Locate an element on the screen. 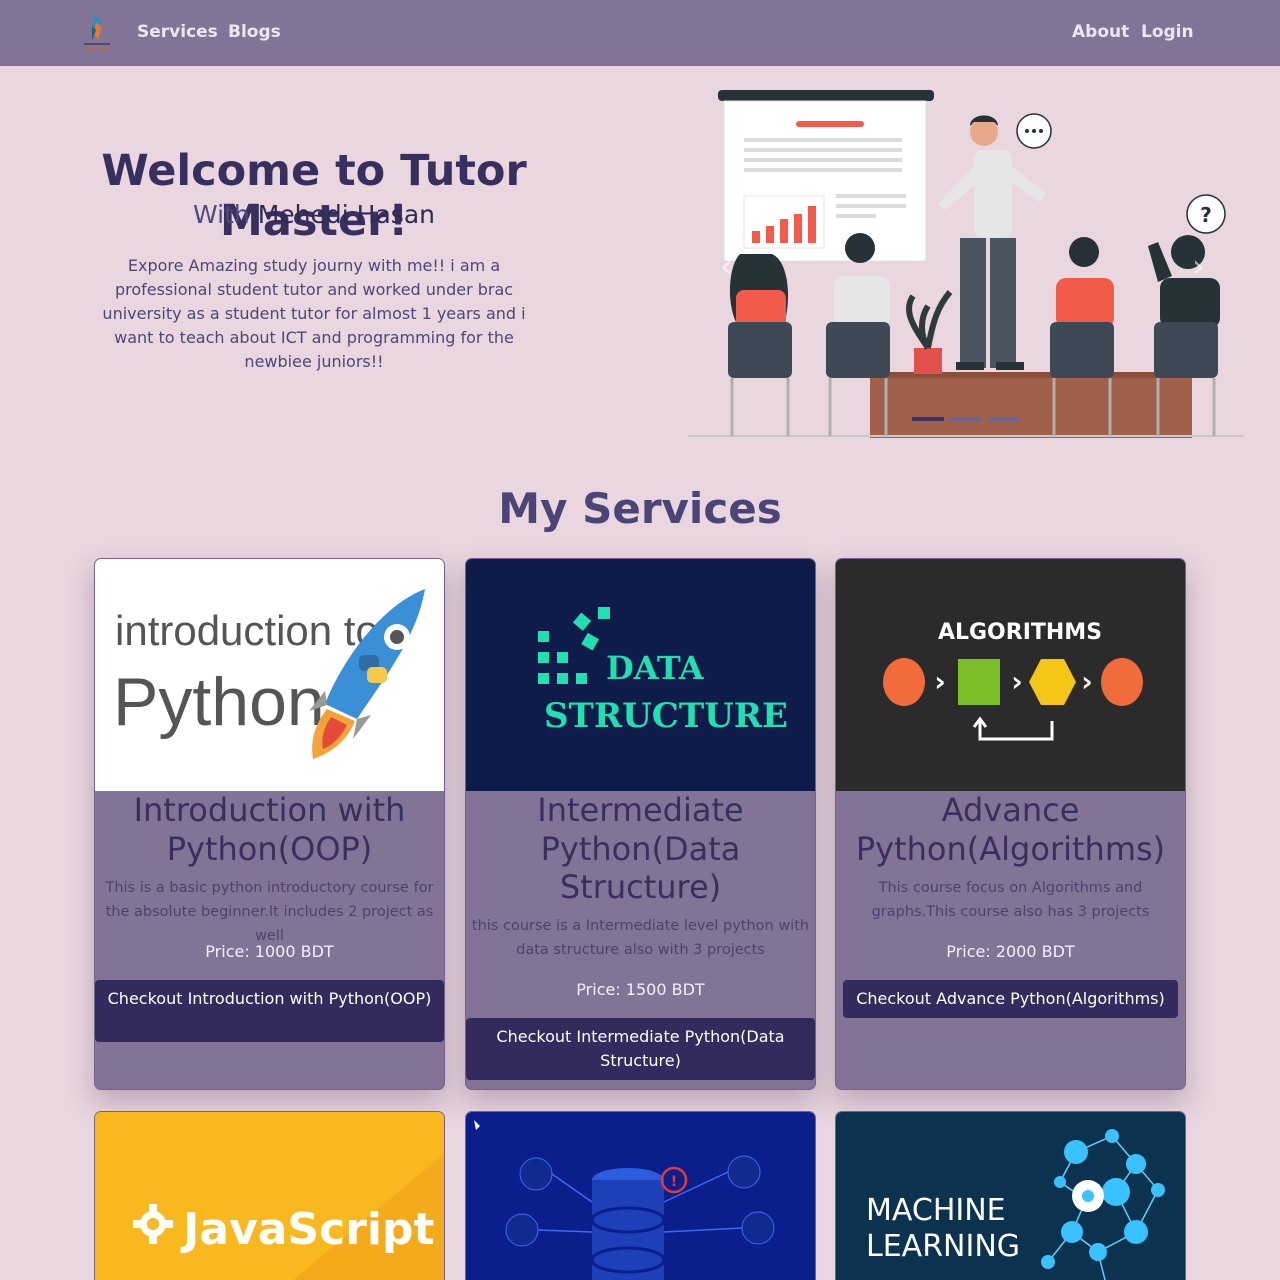 The height and width of the screenshot is (1280, 1280). checkout-python-oop-button: Checkout Introduction with Python(OOP) is located at coordinates (269, 1011).